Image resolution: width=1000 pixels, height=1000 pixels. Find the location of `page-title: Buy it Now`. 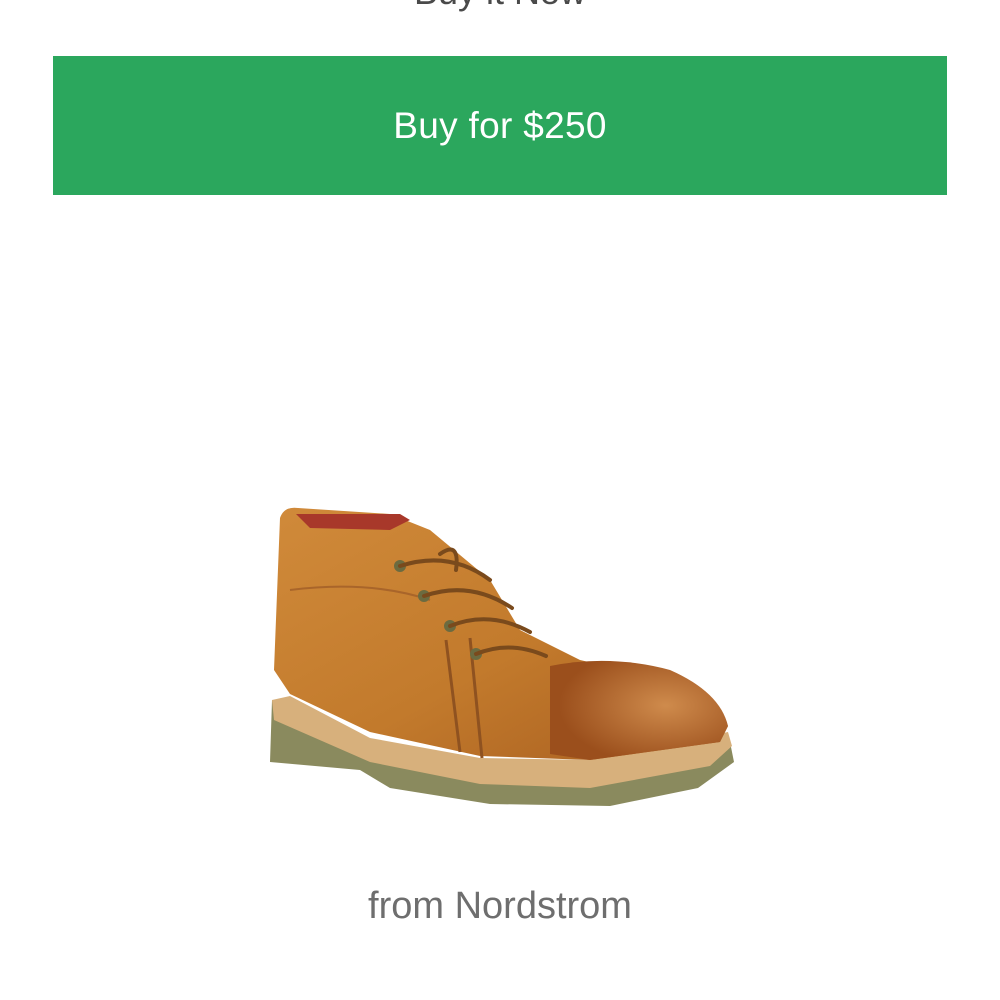

page-title: Buy it Now is located at coordinates (500, 5).